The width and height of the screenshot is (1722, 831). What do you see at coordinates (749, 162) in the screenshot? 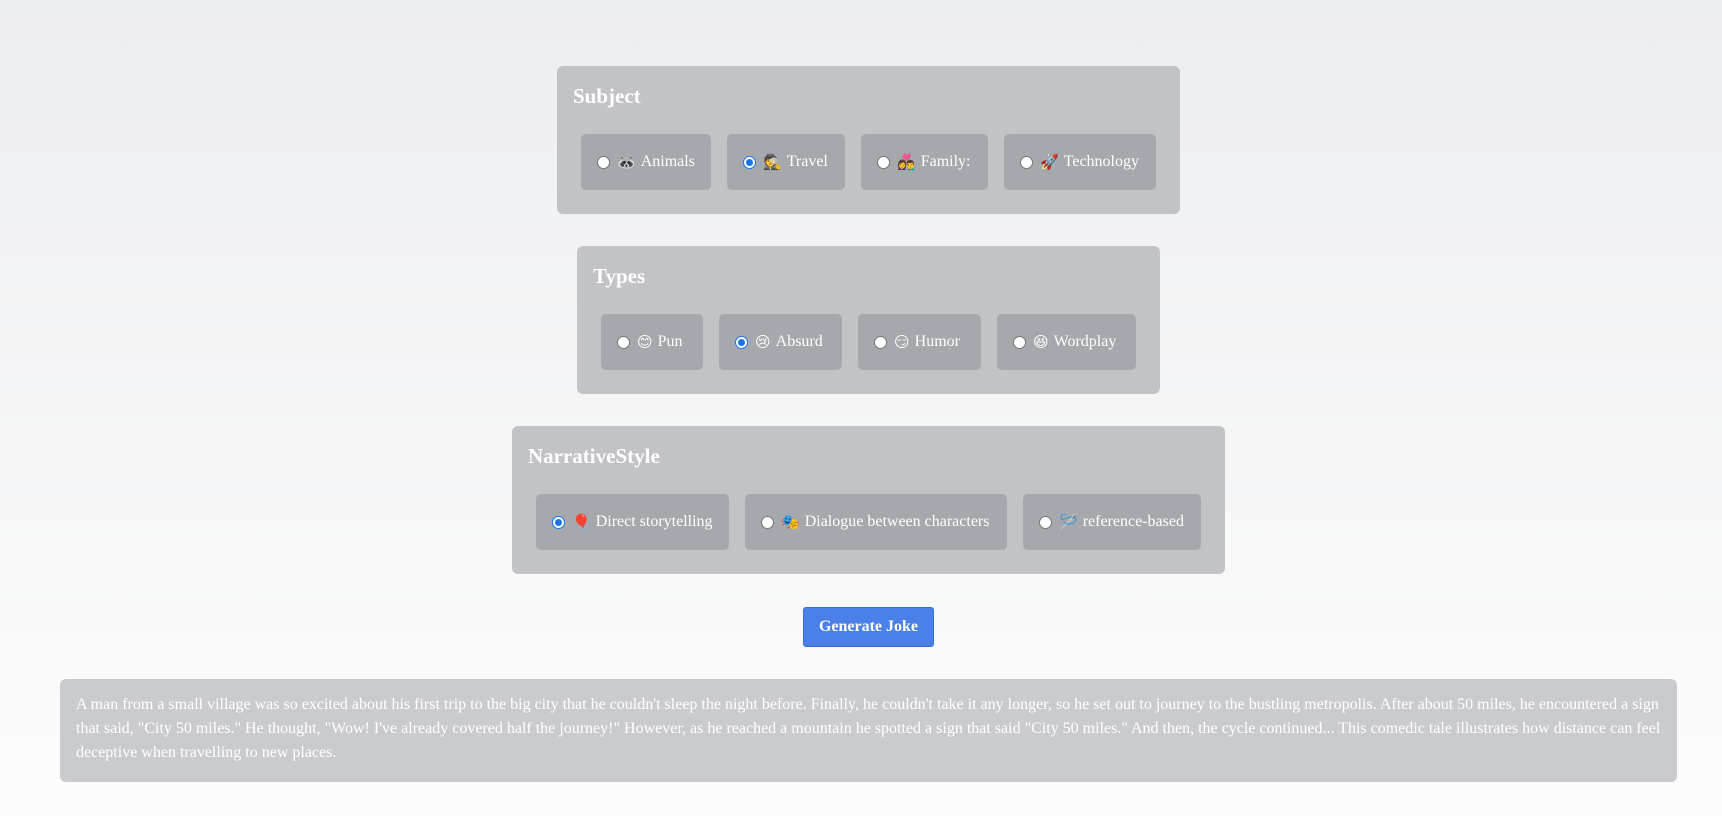
I see `radio-travel` at bounding box center [749, 162].